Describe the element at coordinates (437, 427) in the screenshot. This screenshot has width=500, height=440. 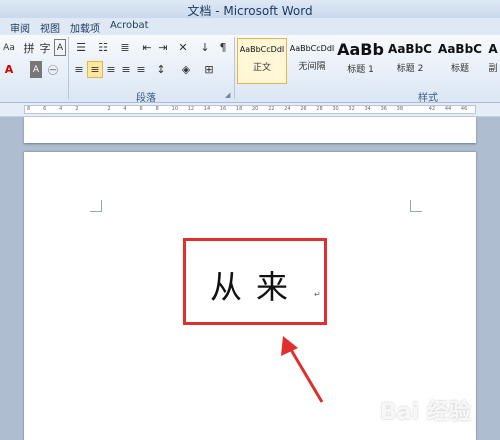
I see `watermark-url: jingyan.baidu.com` at that location.